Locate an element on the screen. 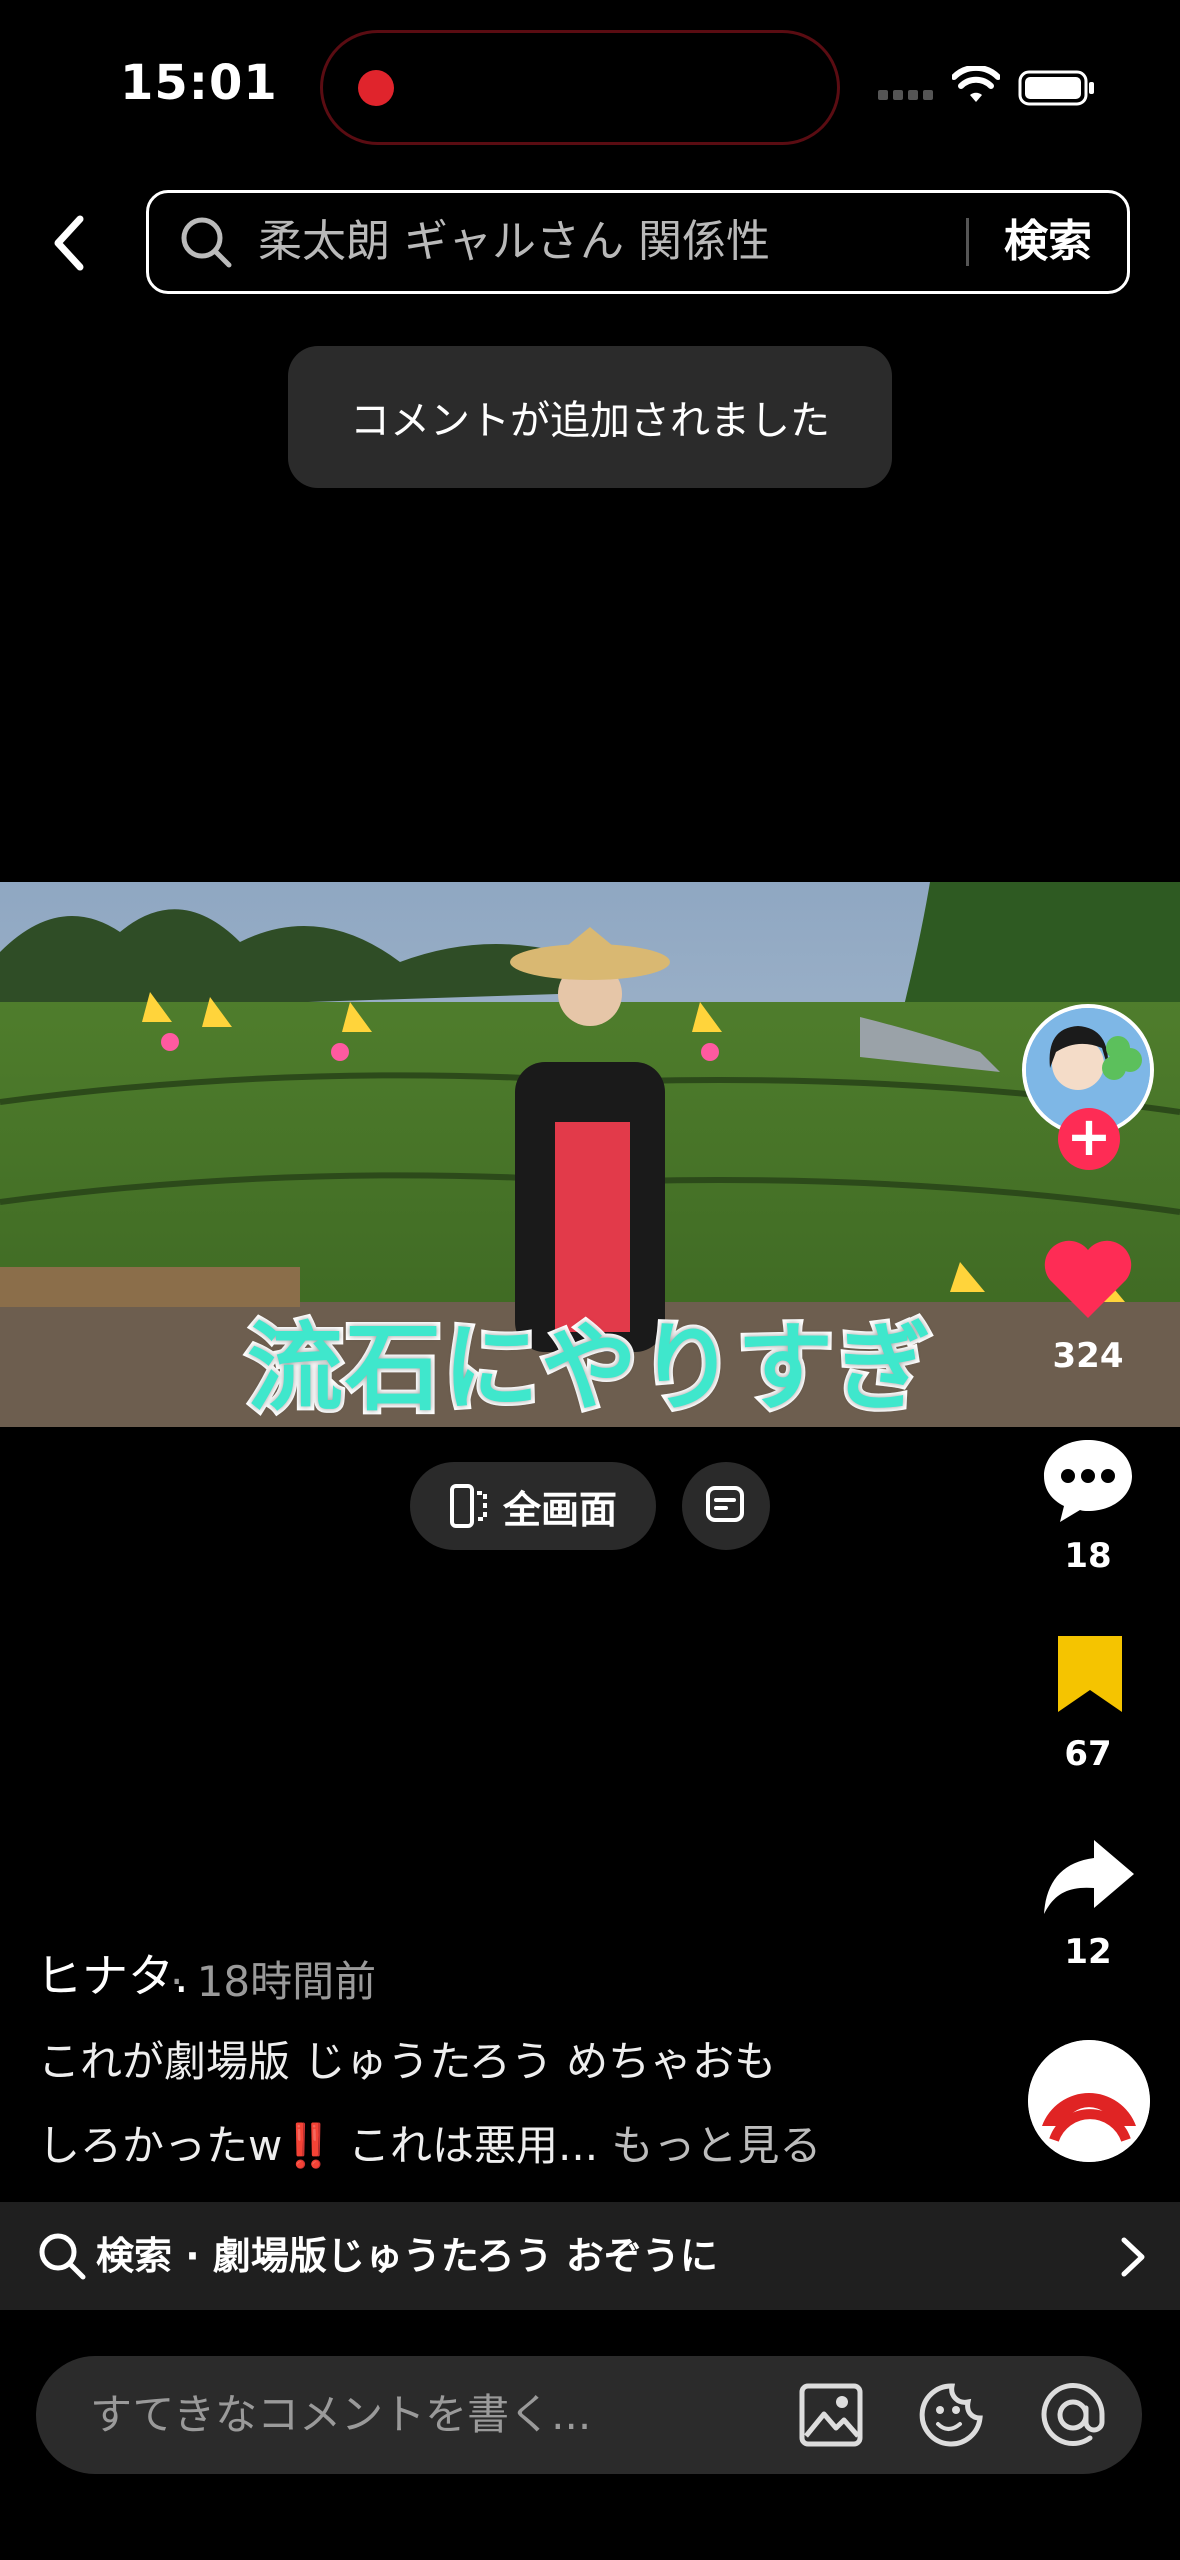 This screenshot has height=2560, width=1180. wifi-icon is located at coordinates (976, 84).